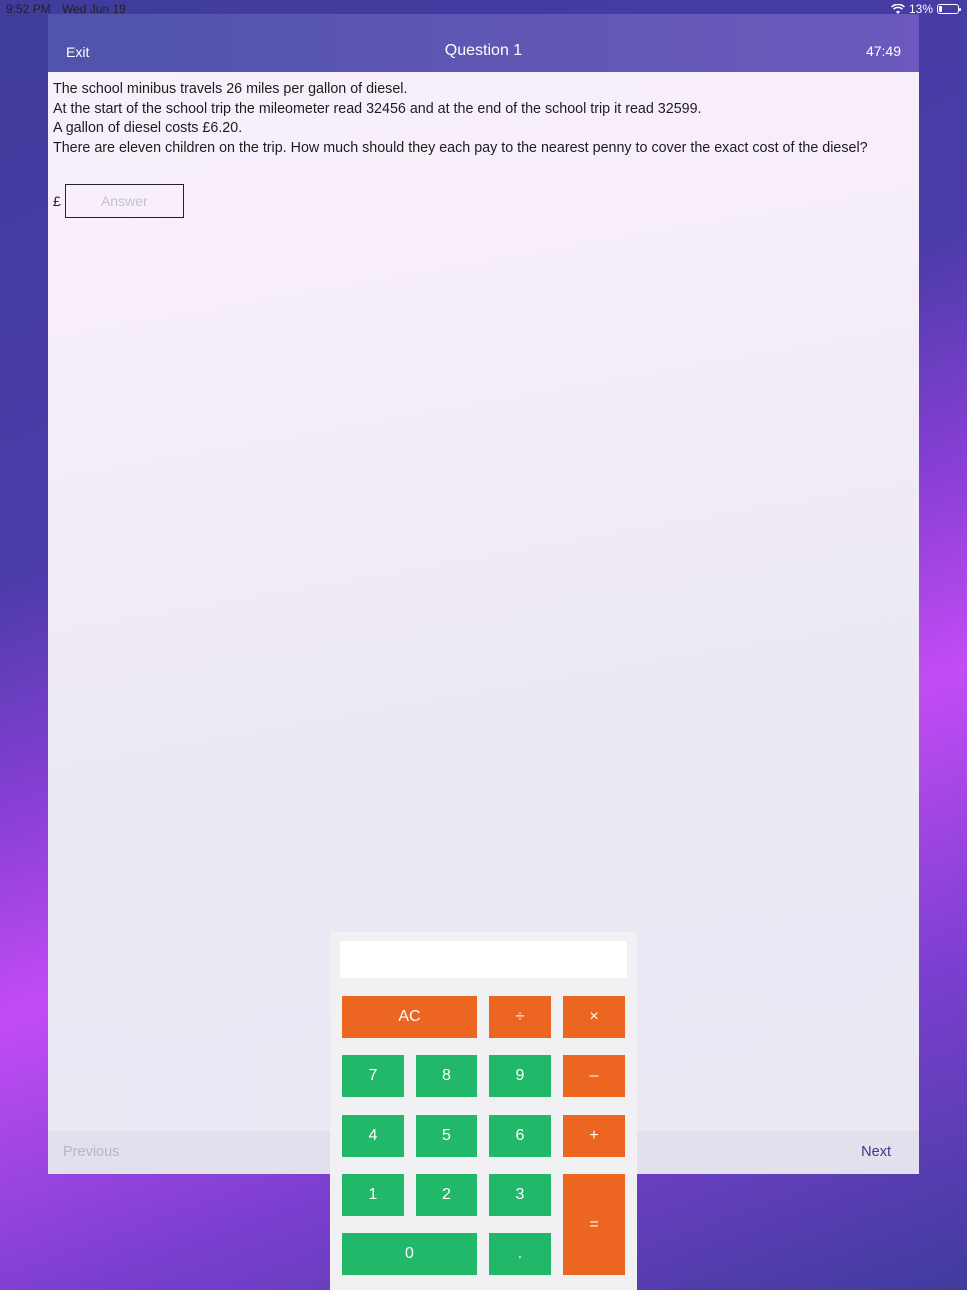 The image size is (967, 1290). I want to click on calc-digit-4-button: 4, so click(373, 1136).